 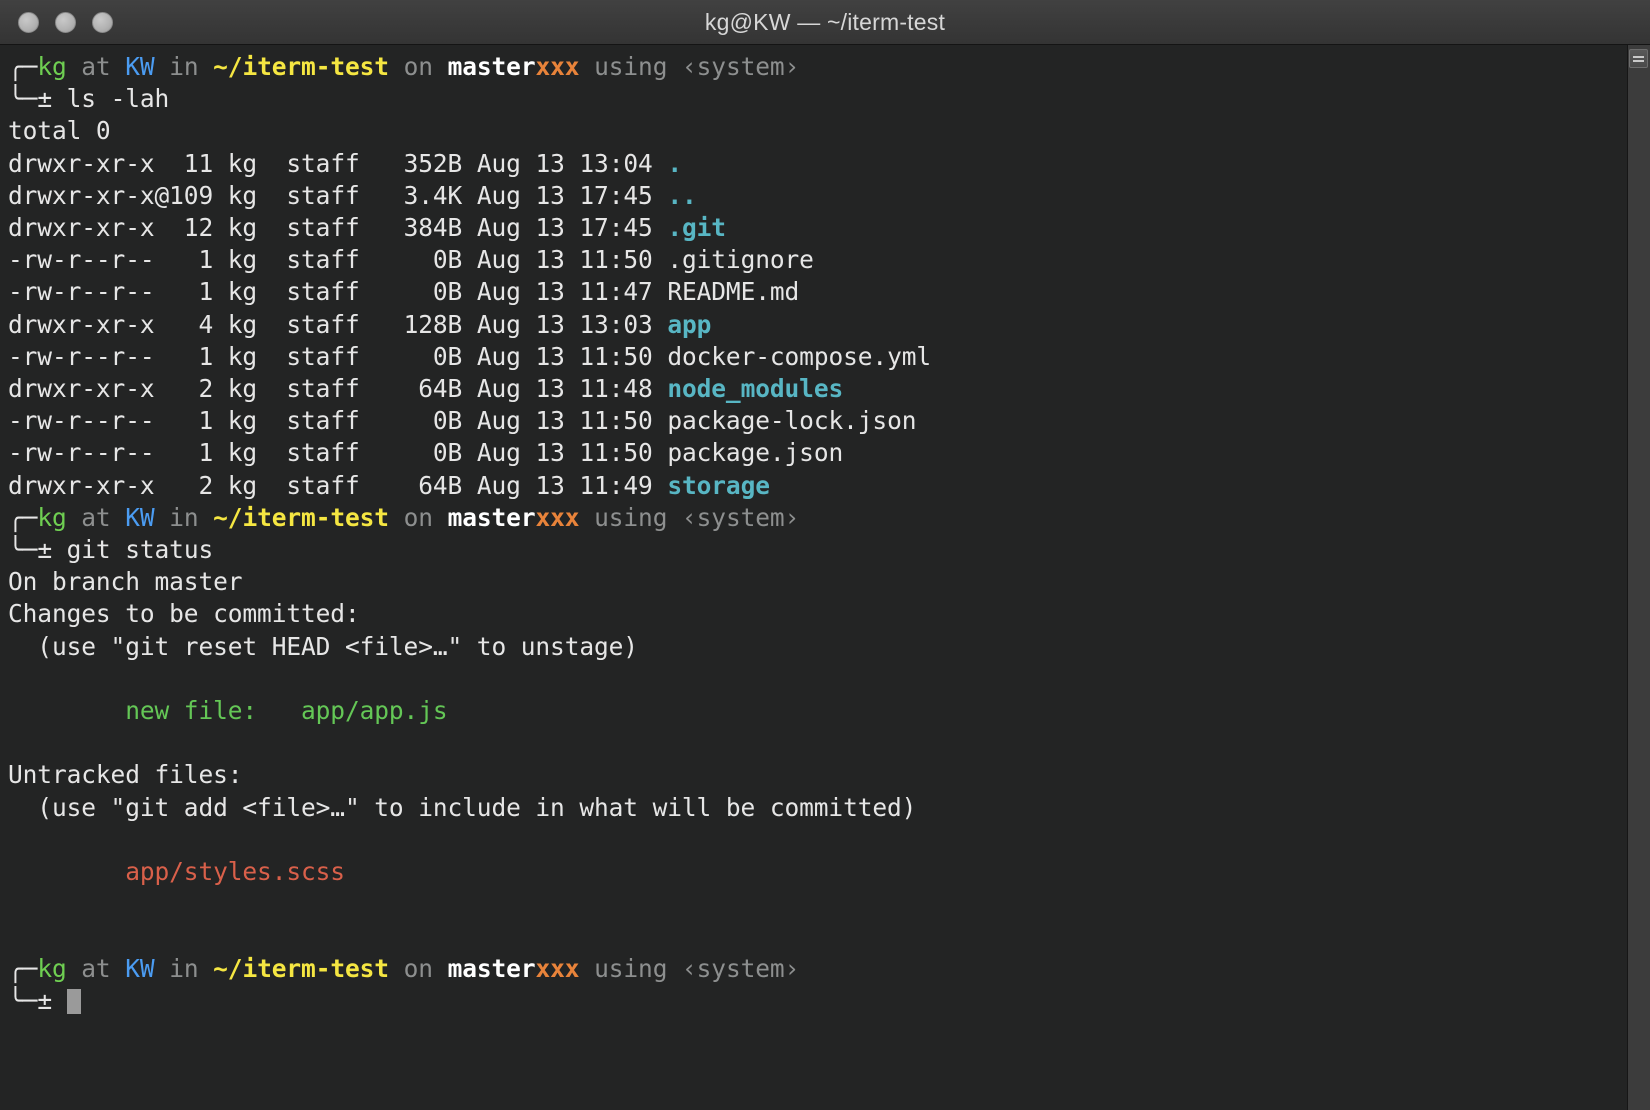 I want to click on prompt-toolchain: ‹system›, so click(x=741, y=968).